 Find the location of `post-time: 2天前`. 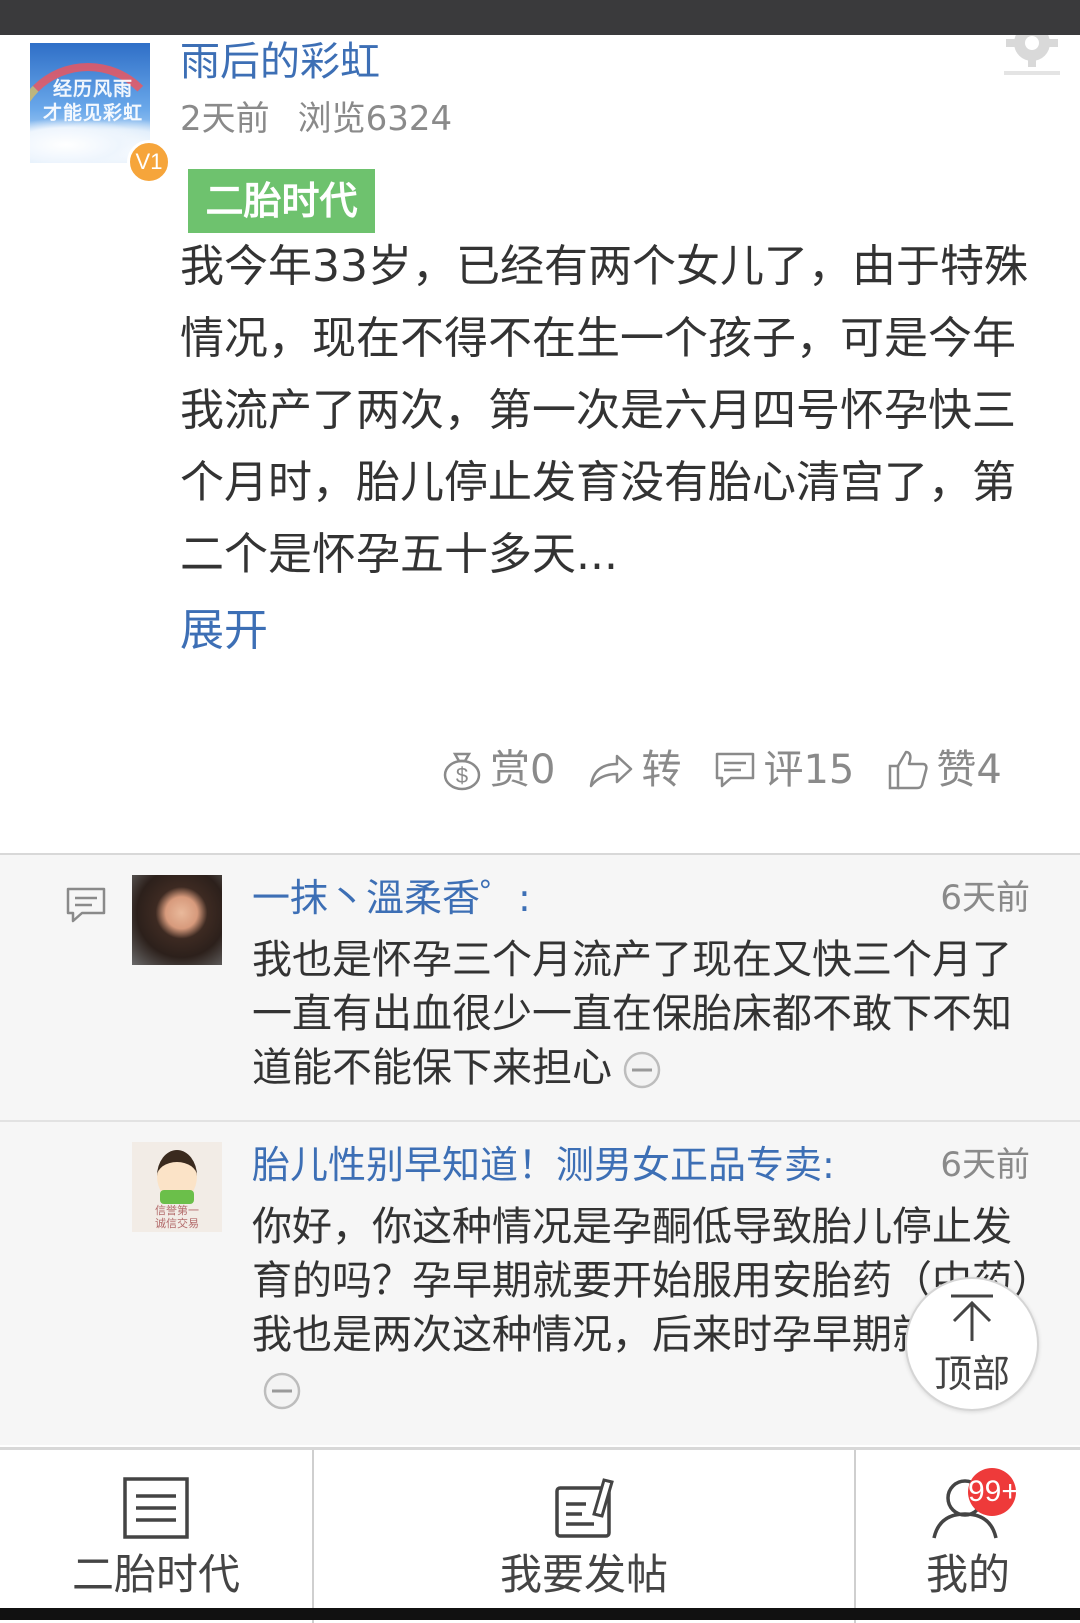

post-time: 2天前 is located at coordinates (225, 119).